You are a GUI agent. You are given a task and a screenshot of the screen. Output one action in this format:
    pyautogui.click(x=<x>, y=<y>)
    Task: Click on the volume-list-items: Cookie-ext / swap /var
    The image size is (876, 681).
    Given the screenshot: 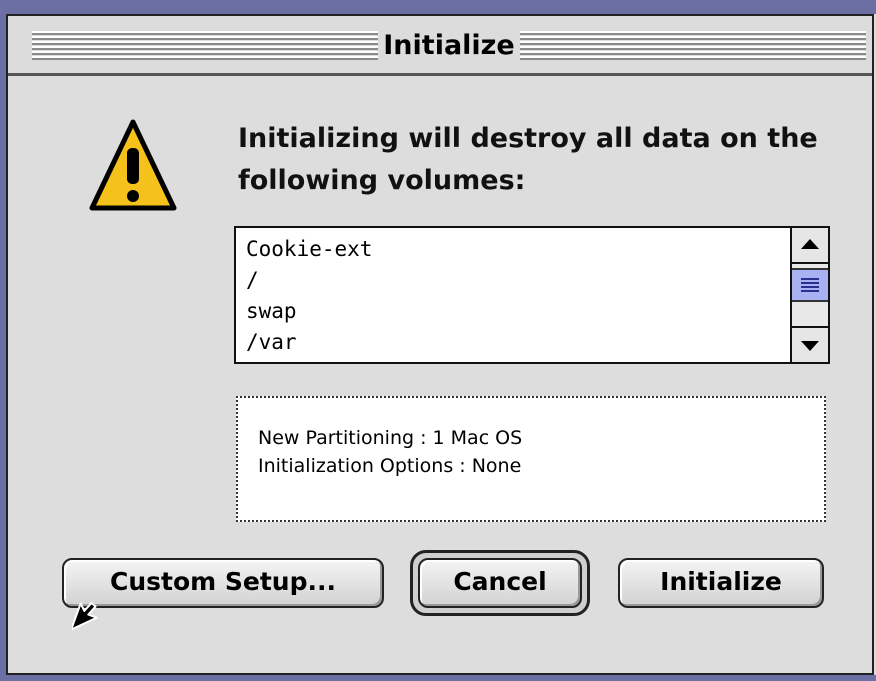 What is the action you would take?
    pyautogui.click(x=309, y=296)
    